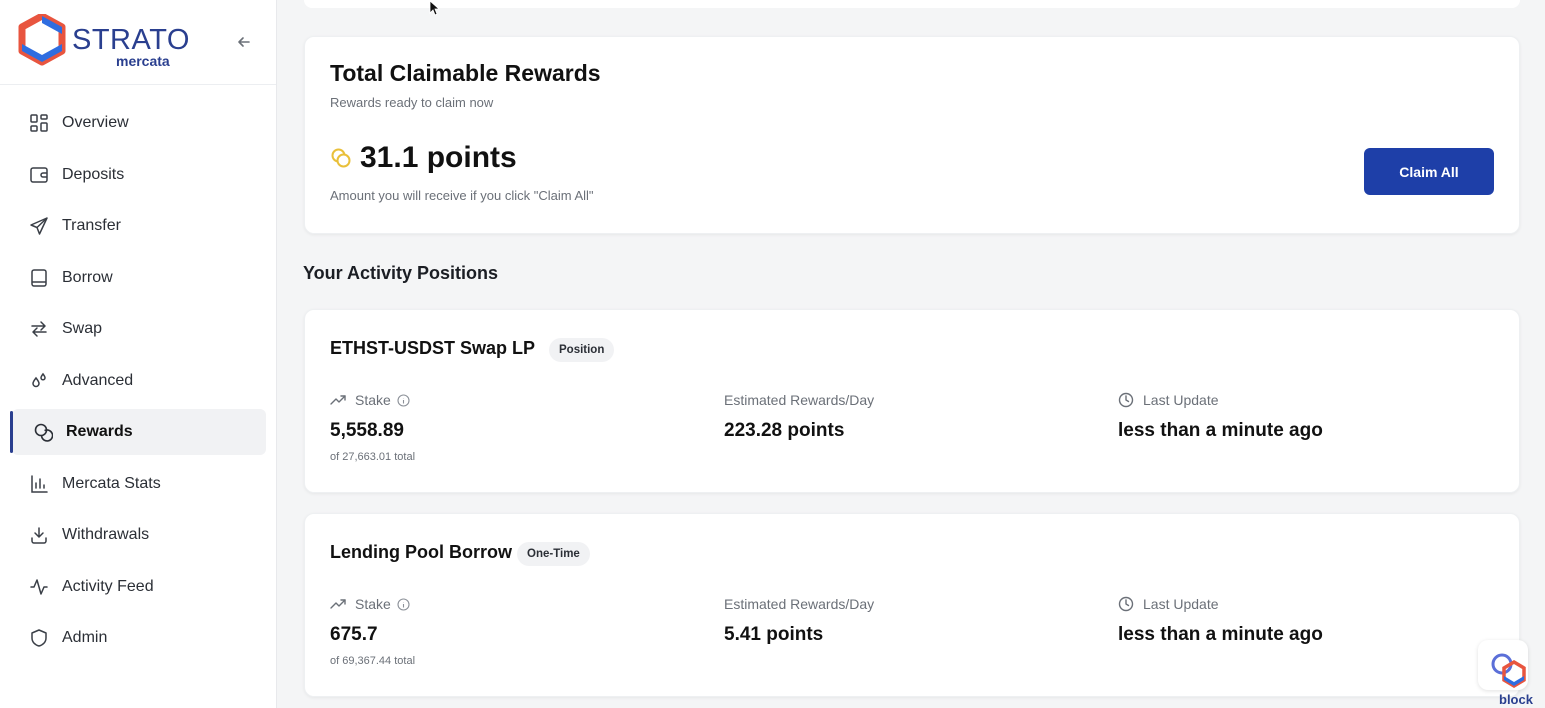  I want to click on sidebar-item-label: Overview, so click(95, 122).